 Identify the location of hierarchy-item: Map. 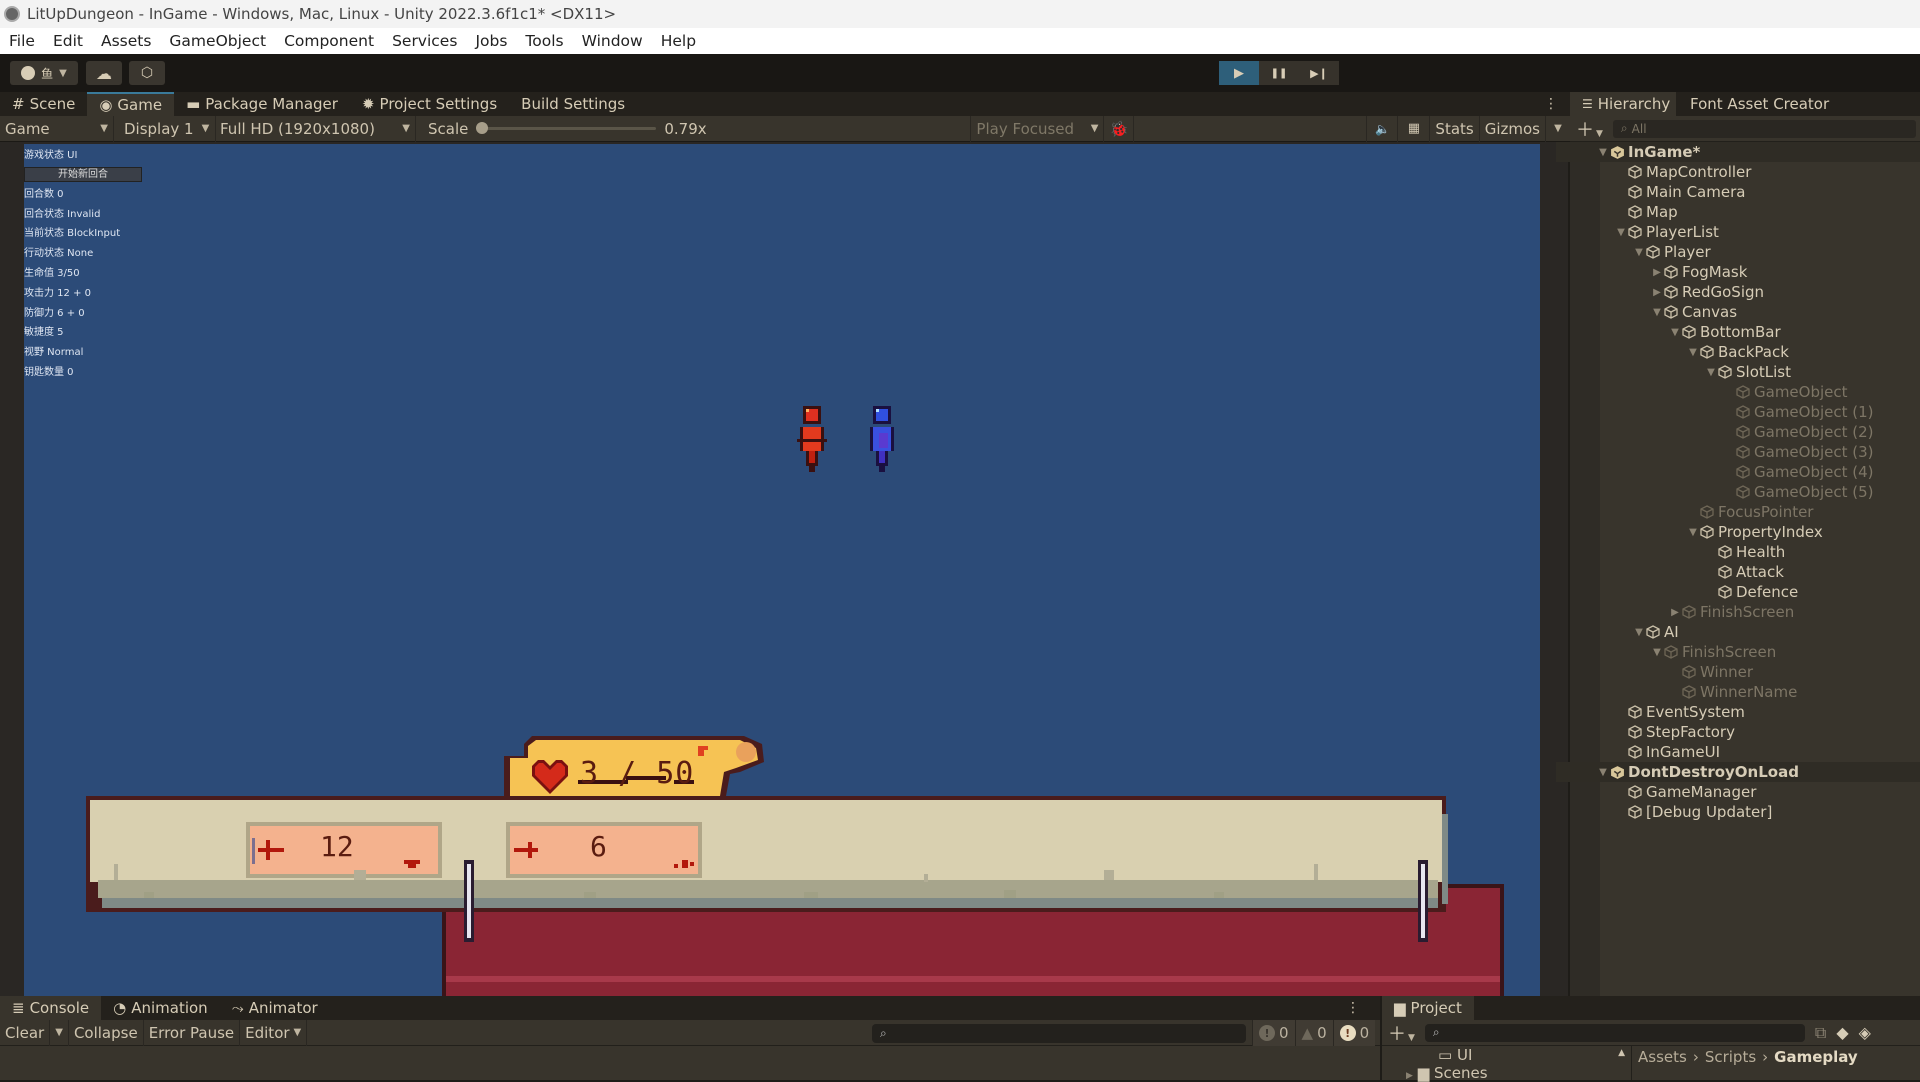
(1738, 212).